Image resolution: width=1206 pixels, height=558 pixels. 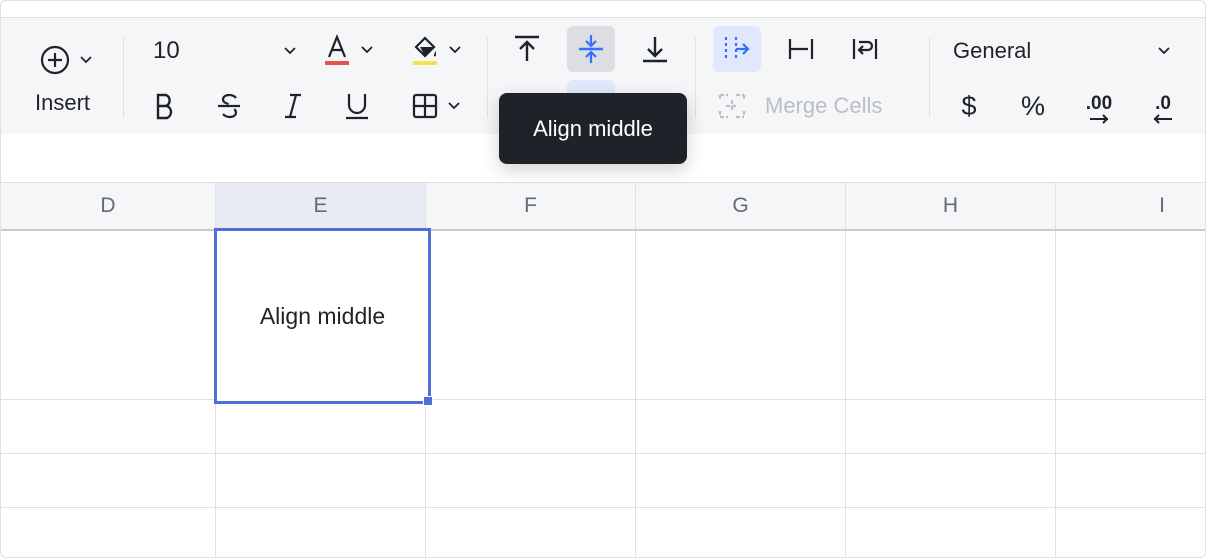 I want to click on increase-decimal-text: .0, so click(x=1163, y=103).